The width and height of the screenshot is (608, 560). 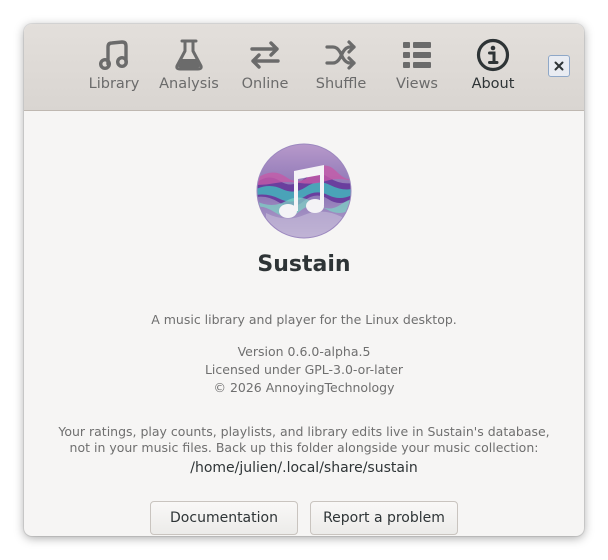 I want to click on tab-label: Shuffle, so click(x=341, y=84).